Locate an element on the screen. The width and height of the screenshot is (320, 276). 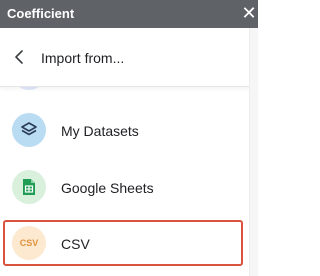
csv-icon-text: CSV is located at coordinates (29, 243).